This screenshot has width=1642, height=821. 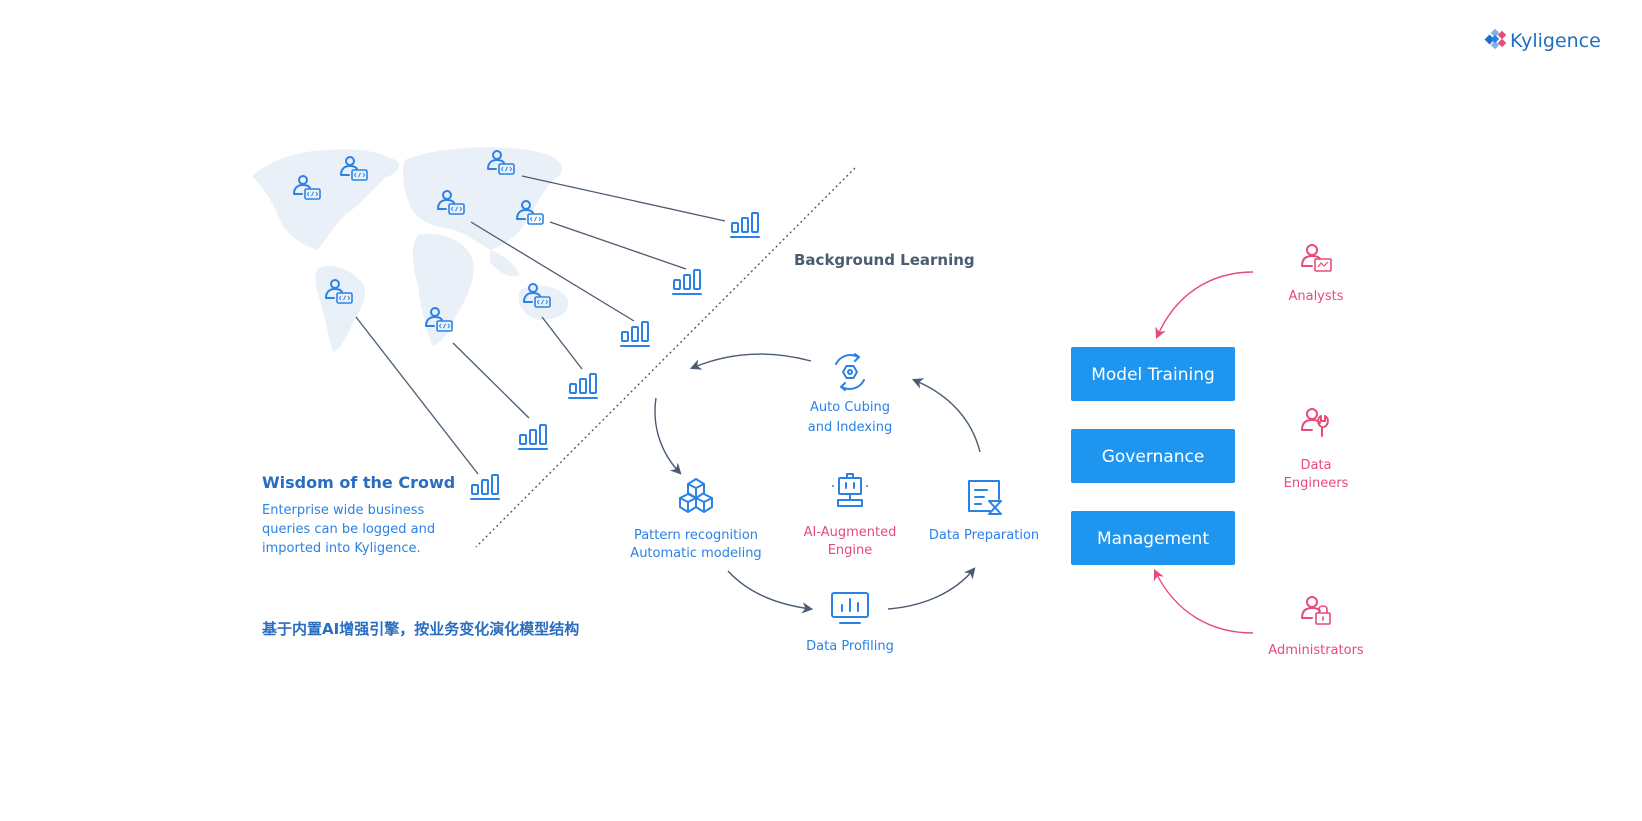 I want to click on box-model-training: Model Training, so click(x=1153, y=374).